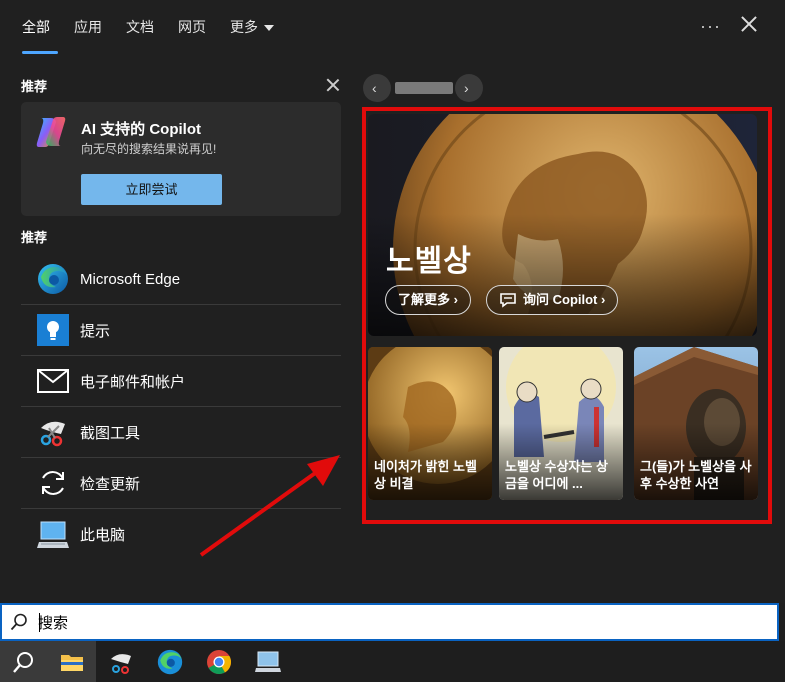 This screenshot has height=682, width=785. I want to click on try-now-button: 立即尝试, so click(151, 189).